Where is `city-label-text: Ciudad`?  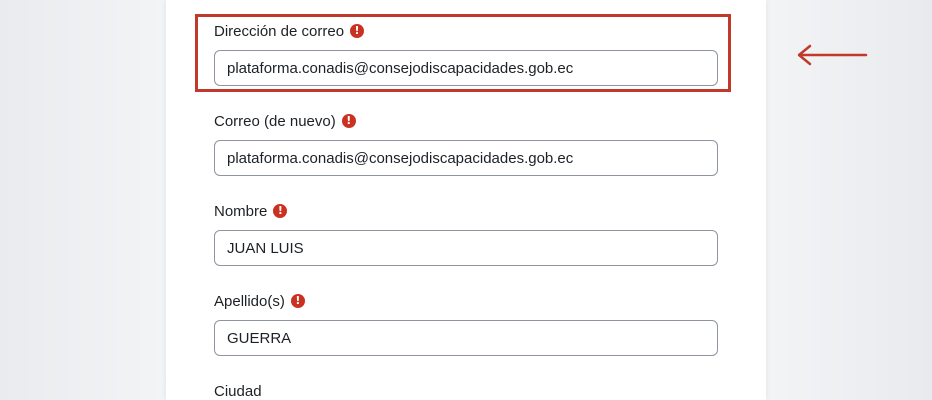
city-label-text: Ciudad is located at coordinates (238, 391).